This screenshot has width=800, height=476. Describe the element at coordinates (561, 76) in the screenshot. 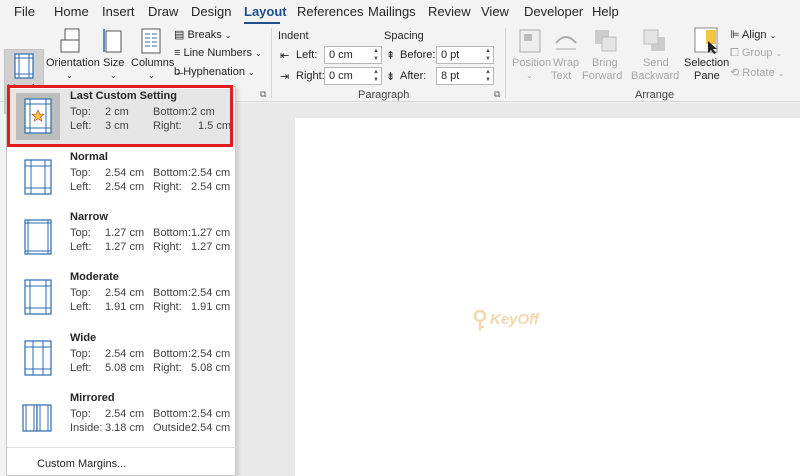

I see `wrap-text-label-line2: Text` at that location.